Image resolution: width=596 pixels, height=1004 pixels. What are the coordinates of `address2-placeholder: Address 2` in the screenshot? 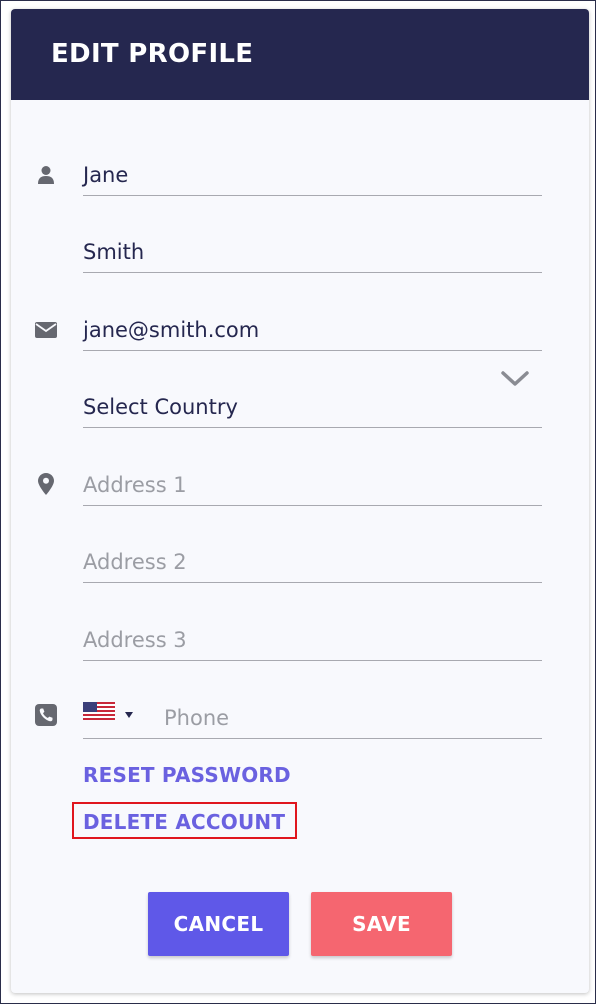 It's located at (135, 562).